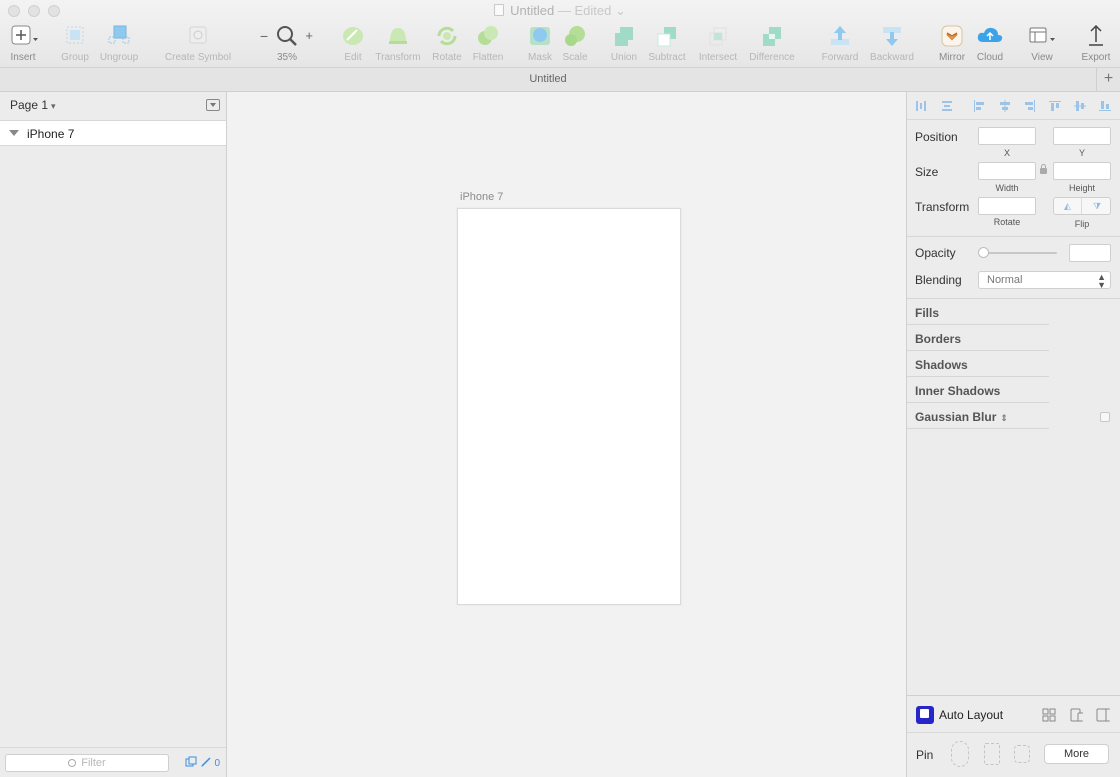 This screenshot has width=1120, height=777. Describe the element at coordinates (1108, 79) in the screenshot. I see `add-tab-button: +` at that location.